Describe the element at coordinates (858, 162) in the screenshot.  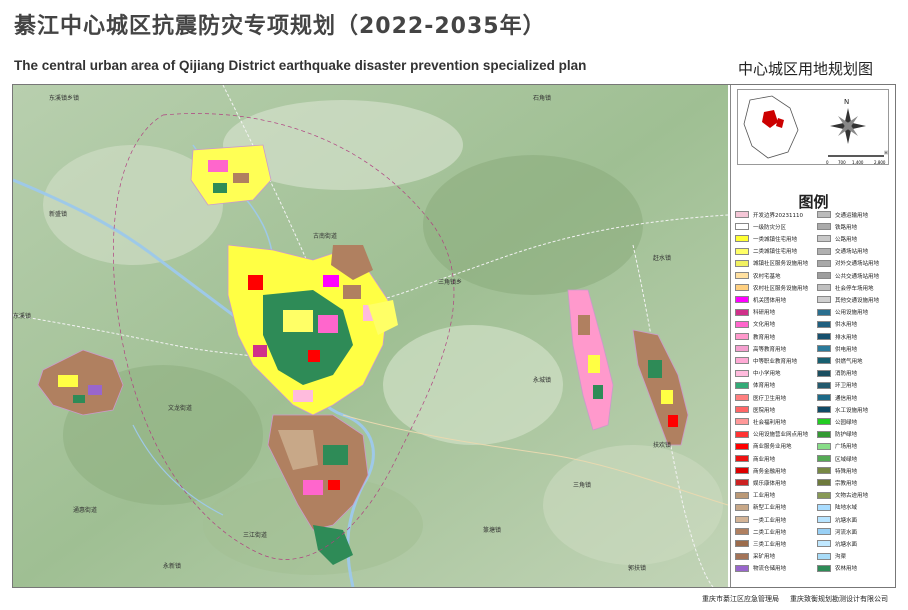
I see `scale-label: 1,400` at that location.